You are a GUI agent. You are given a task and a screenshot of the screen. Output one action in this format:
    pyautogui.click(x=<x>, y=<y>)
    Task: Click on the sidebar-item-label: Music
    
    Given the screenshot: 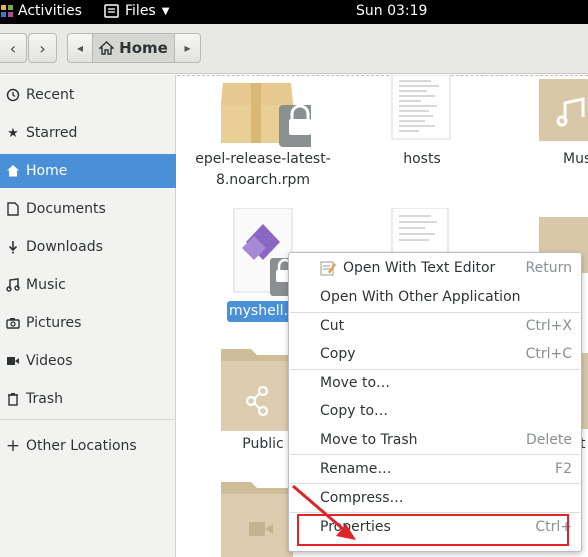 What is the action you would take?
    pyautogui.click(x=46, y=285)
    